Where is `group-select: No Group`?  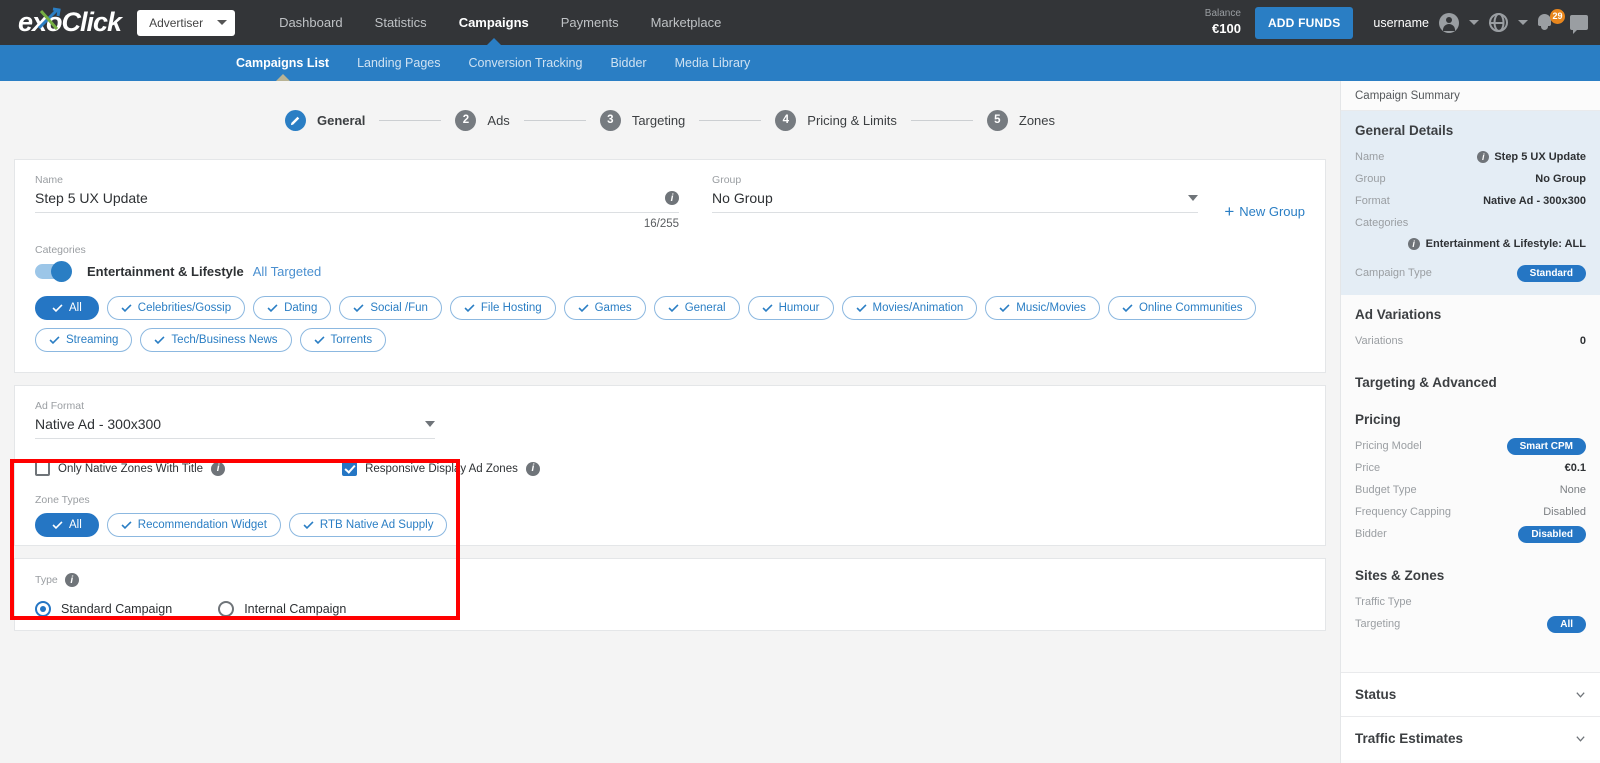
group-select: No Group is located at coordinates (955, 201).